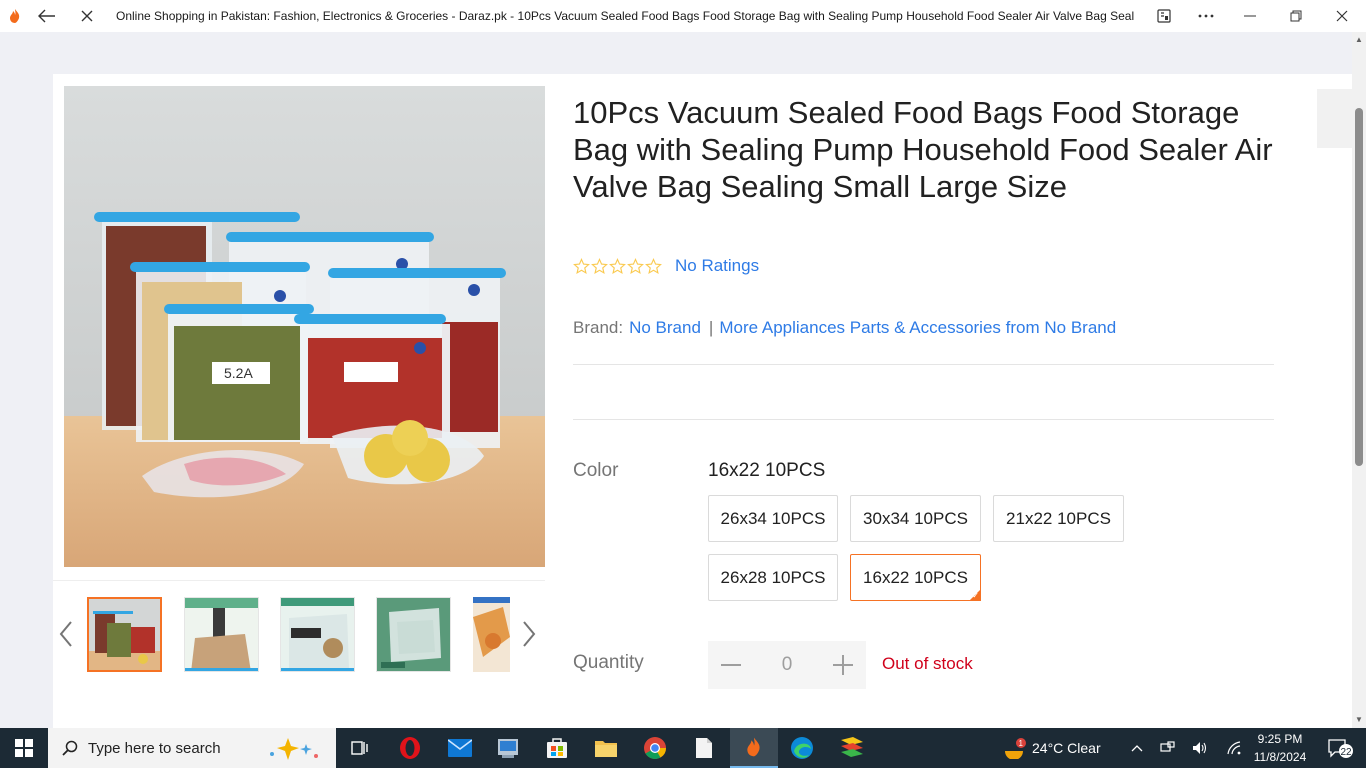  I want to click on microsoft-store-icon, so click(557, 748).